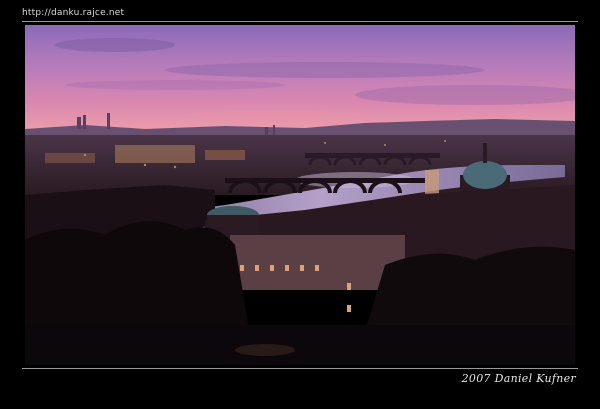  Describe the element at coordinates (300, 368) in the screenshot. I see `bottom-divider` at that location.